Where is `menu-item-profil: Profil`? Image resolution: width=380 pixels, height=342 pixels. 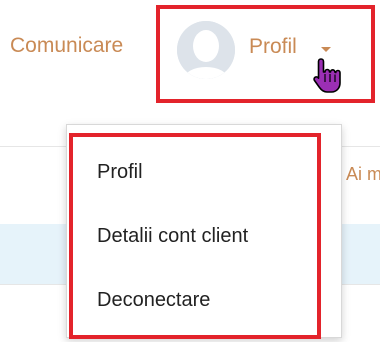
menu-item-profil: Profil is located at coordinates (120, 172).